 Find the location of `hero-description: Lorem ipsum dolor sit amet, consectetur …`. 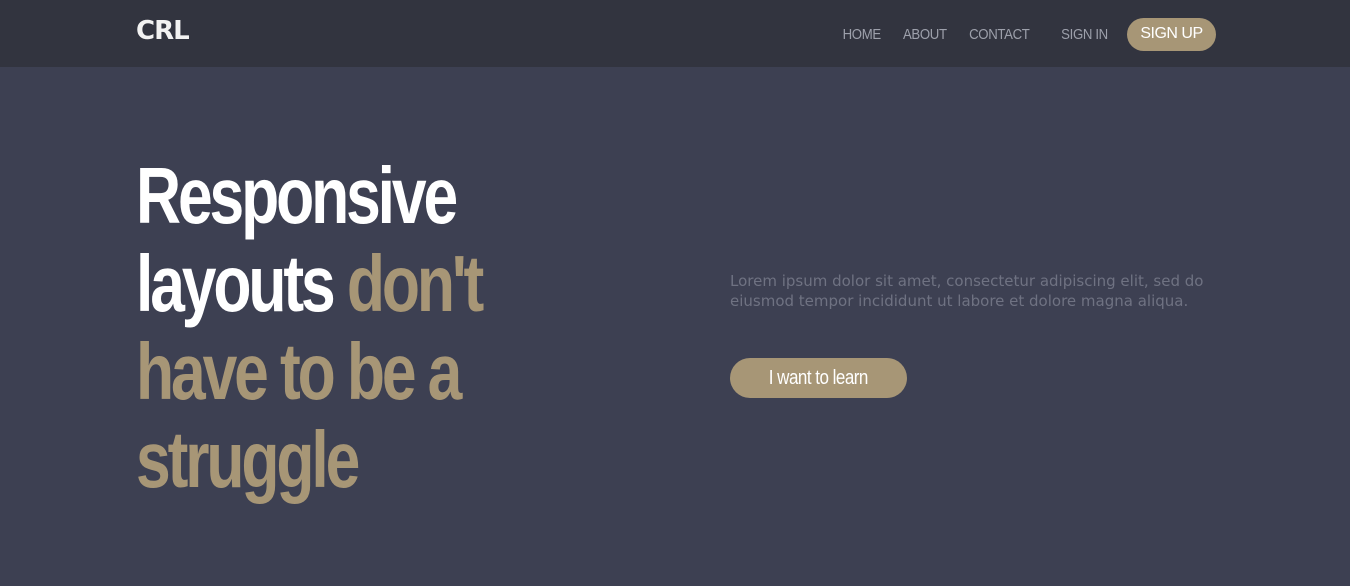

hero-description: Lorem ipsum dolor sit amet, consectetur … is located at coordinates (967, 291).